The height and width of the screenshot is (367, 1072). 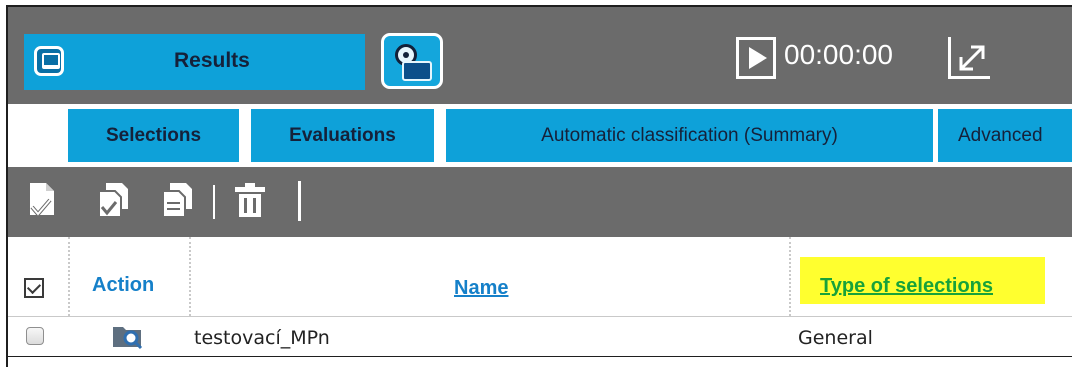 I want to click on viewer-button, so click(x=412, y=61).